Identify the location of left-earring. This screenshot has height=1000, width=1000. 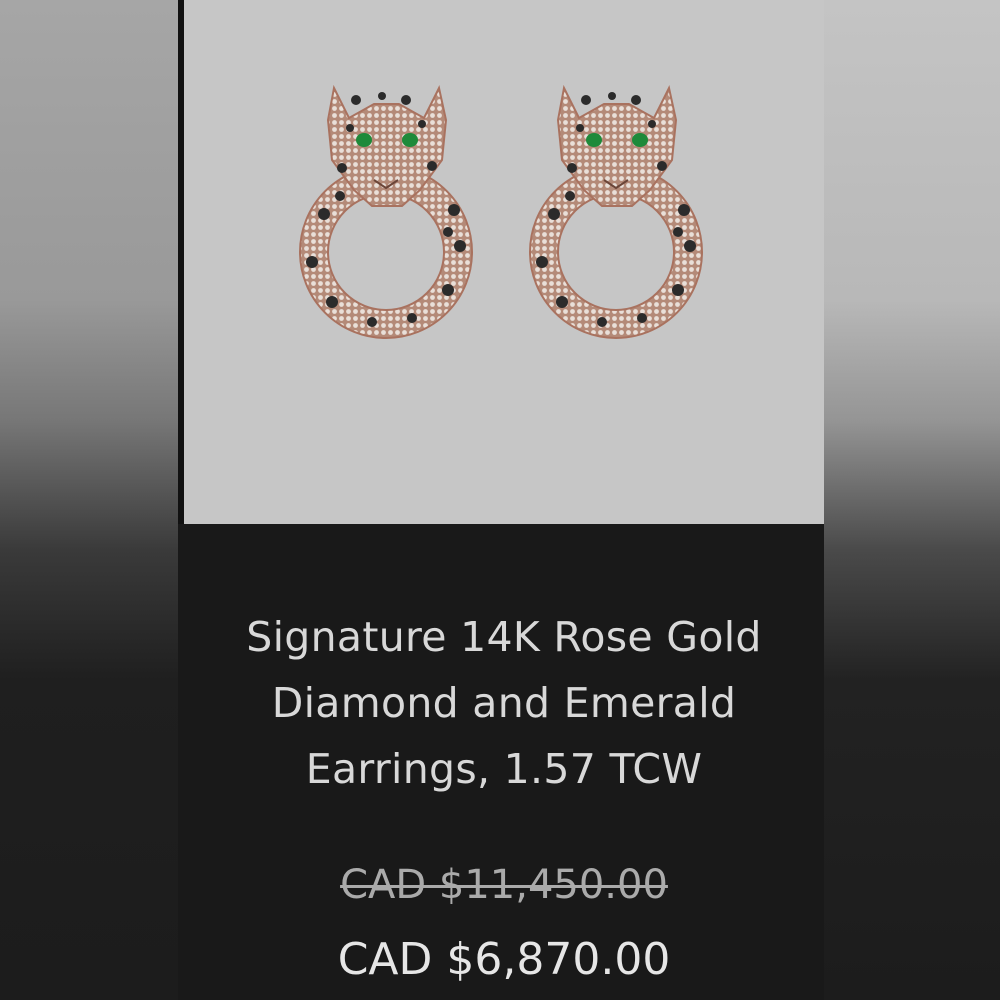
(386, 211).